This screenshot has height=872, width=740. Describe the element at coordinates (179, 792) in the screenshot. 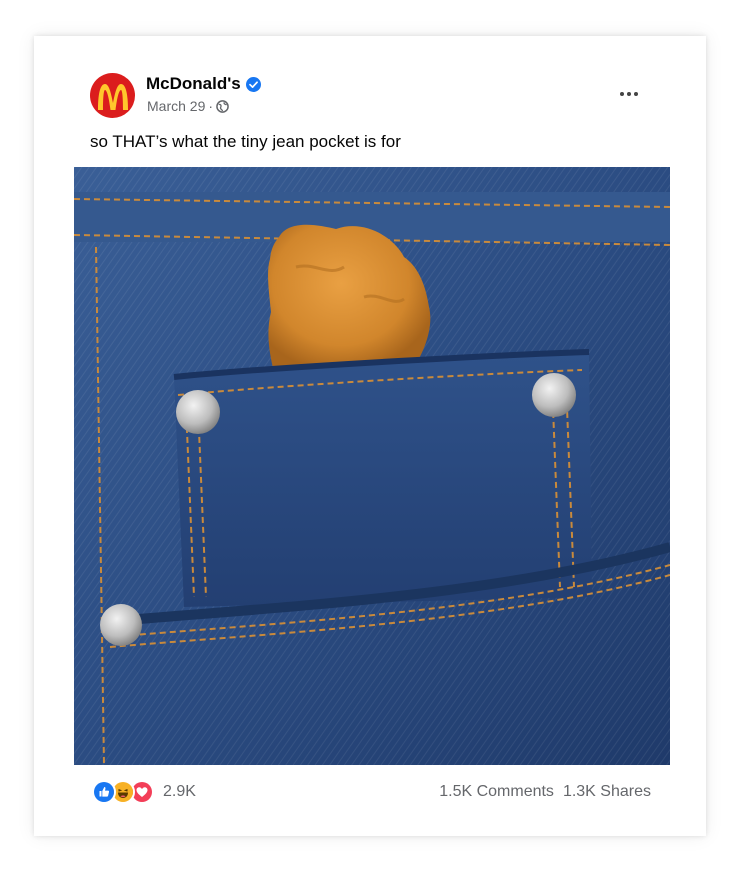

I see `reaction-count: 2.9K` at that location.